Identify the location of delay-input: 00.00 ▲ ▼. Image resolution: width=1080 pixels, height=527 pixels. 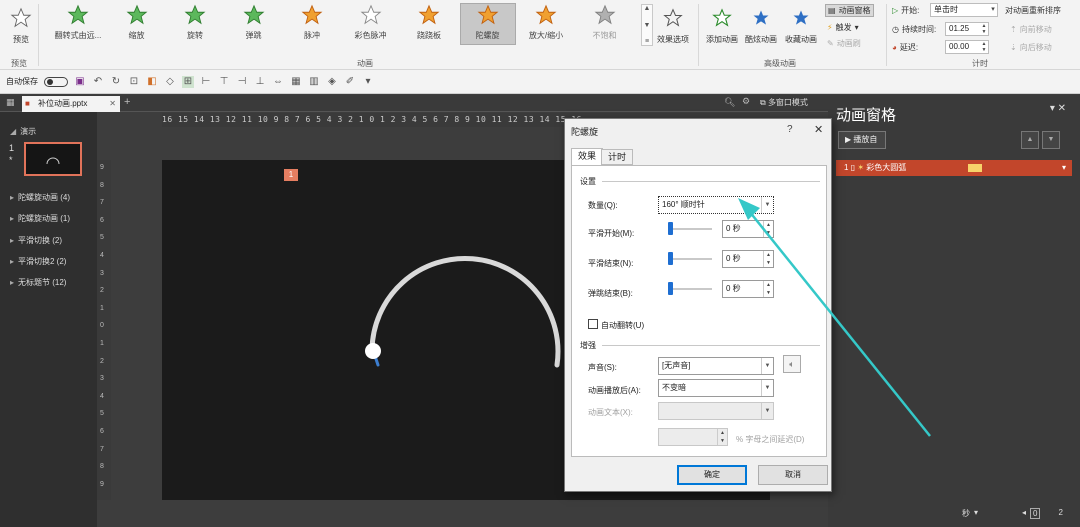
(967, 47).